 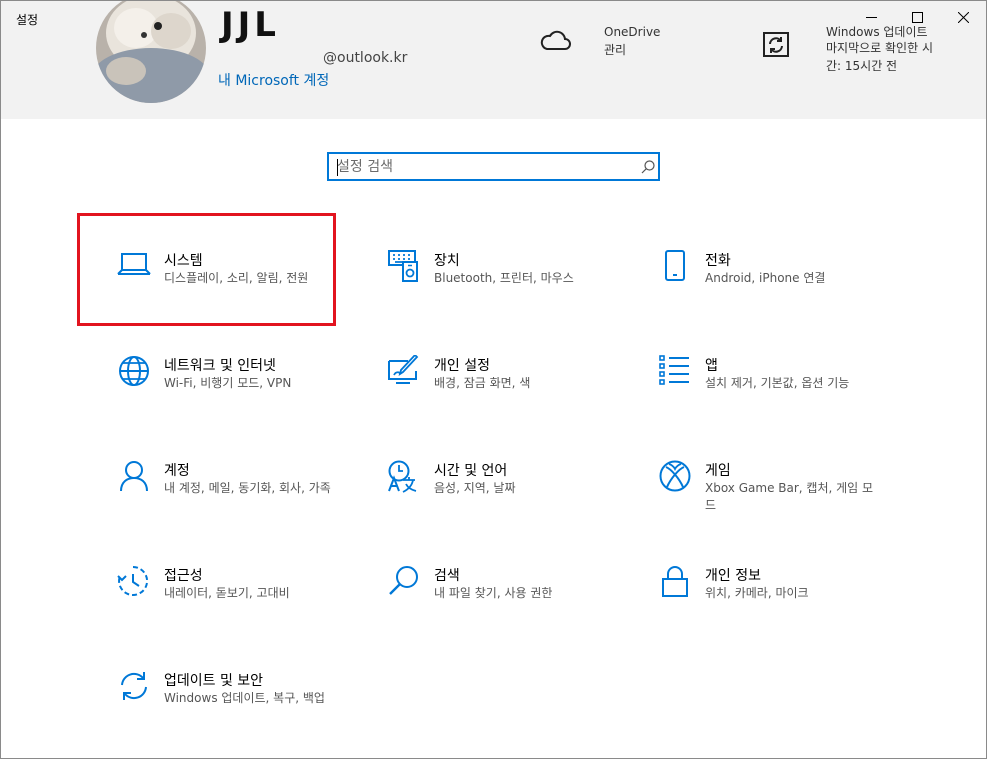 I want to click on search-magnifier-icon, so click(x=404, y=585).